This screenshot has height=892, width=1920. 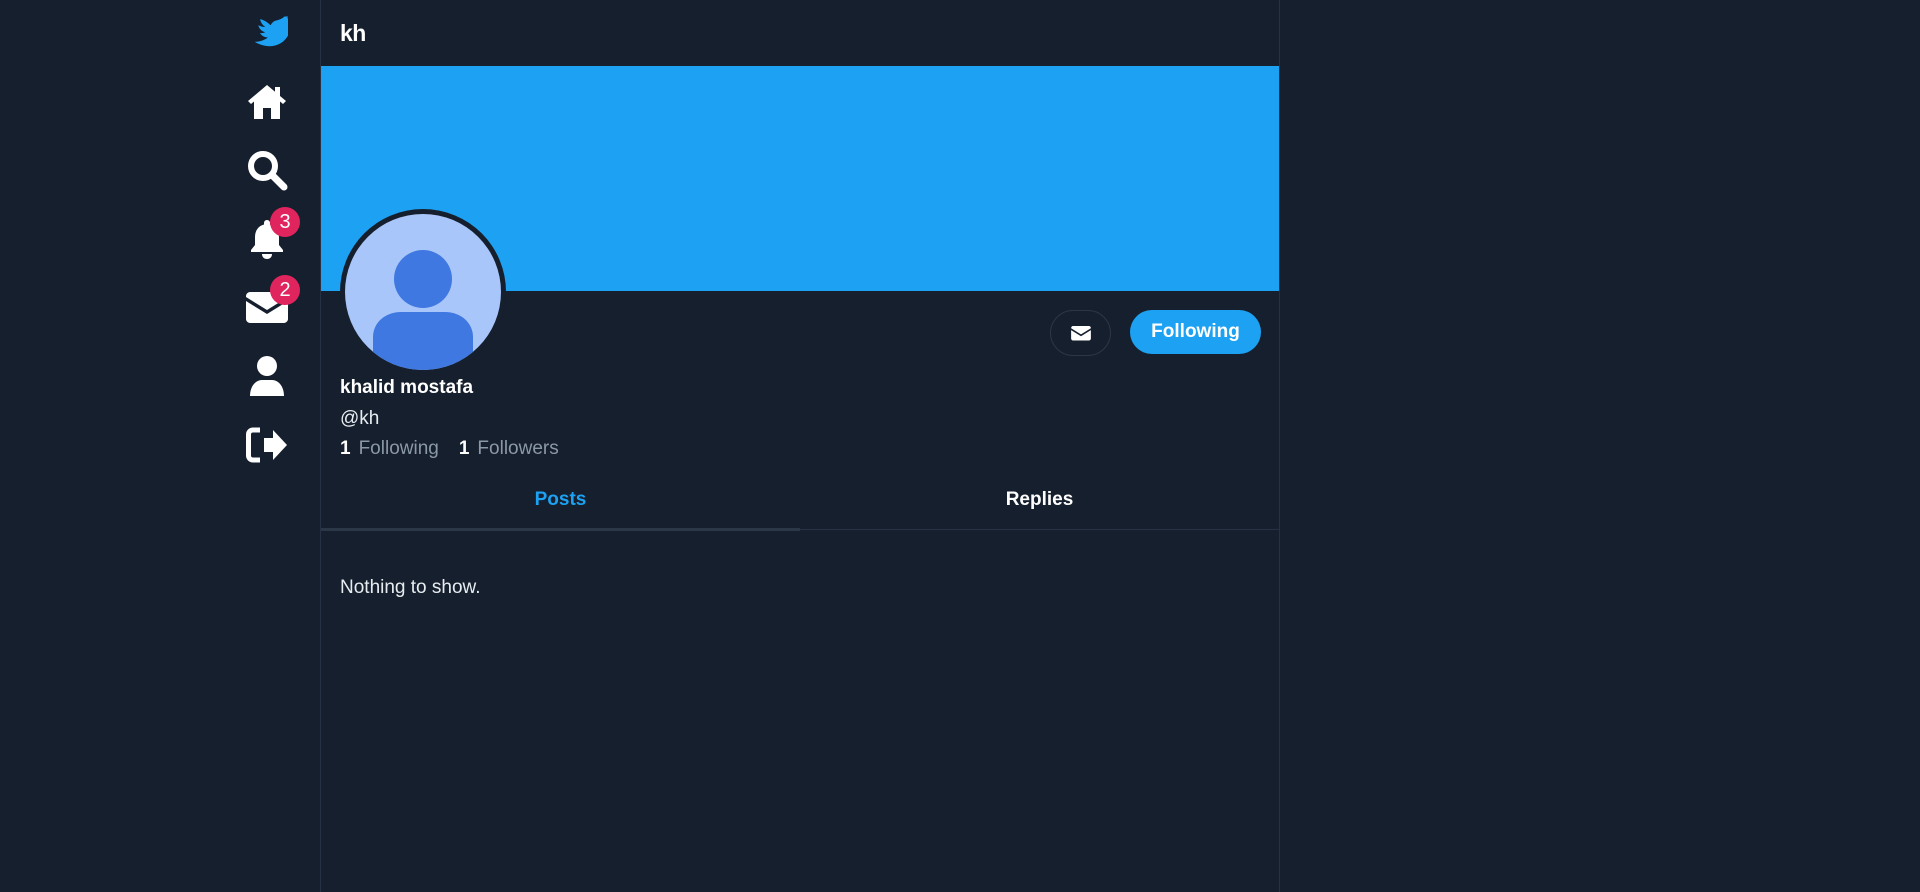 I want to click on profile-handle: @kh, so click(x=360, y=418).